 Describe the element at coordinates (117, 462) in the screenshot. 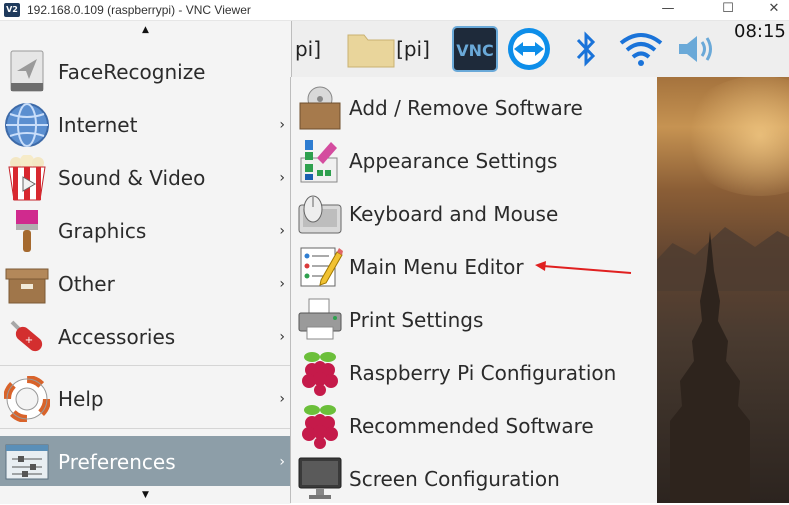

I see `menu-item-label: Preferences` at that location.